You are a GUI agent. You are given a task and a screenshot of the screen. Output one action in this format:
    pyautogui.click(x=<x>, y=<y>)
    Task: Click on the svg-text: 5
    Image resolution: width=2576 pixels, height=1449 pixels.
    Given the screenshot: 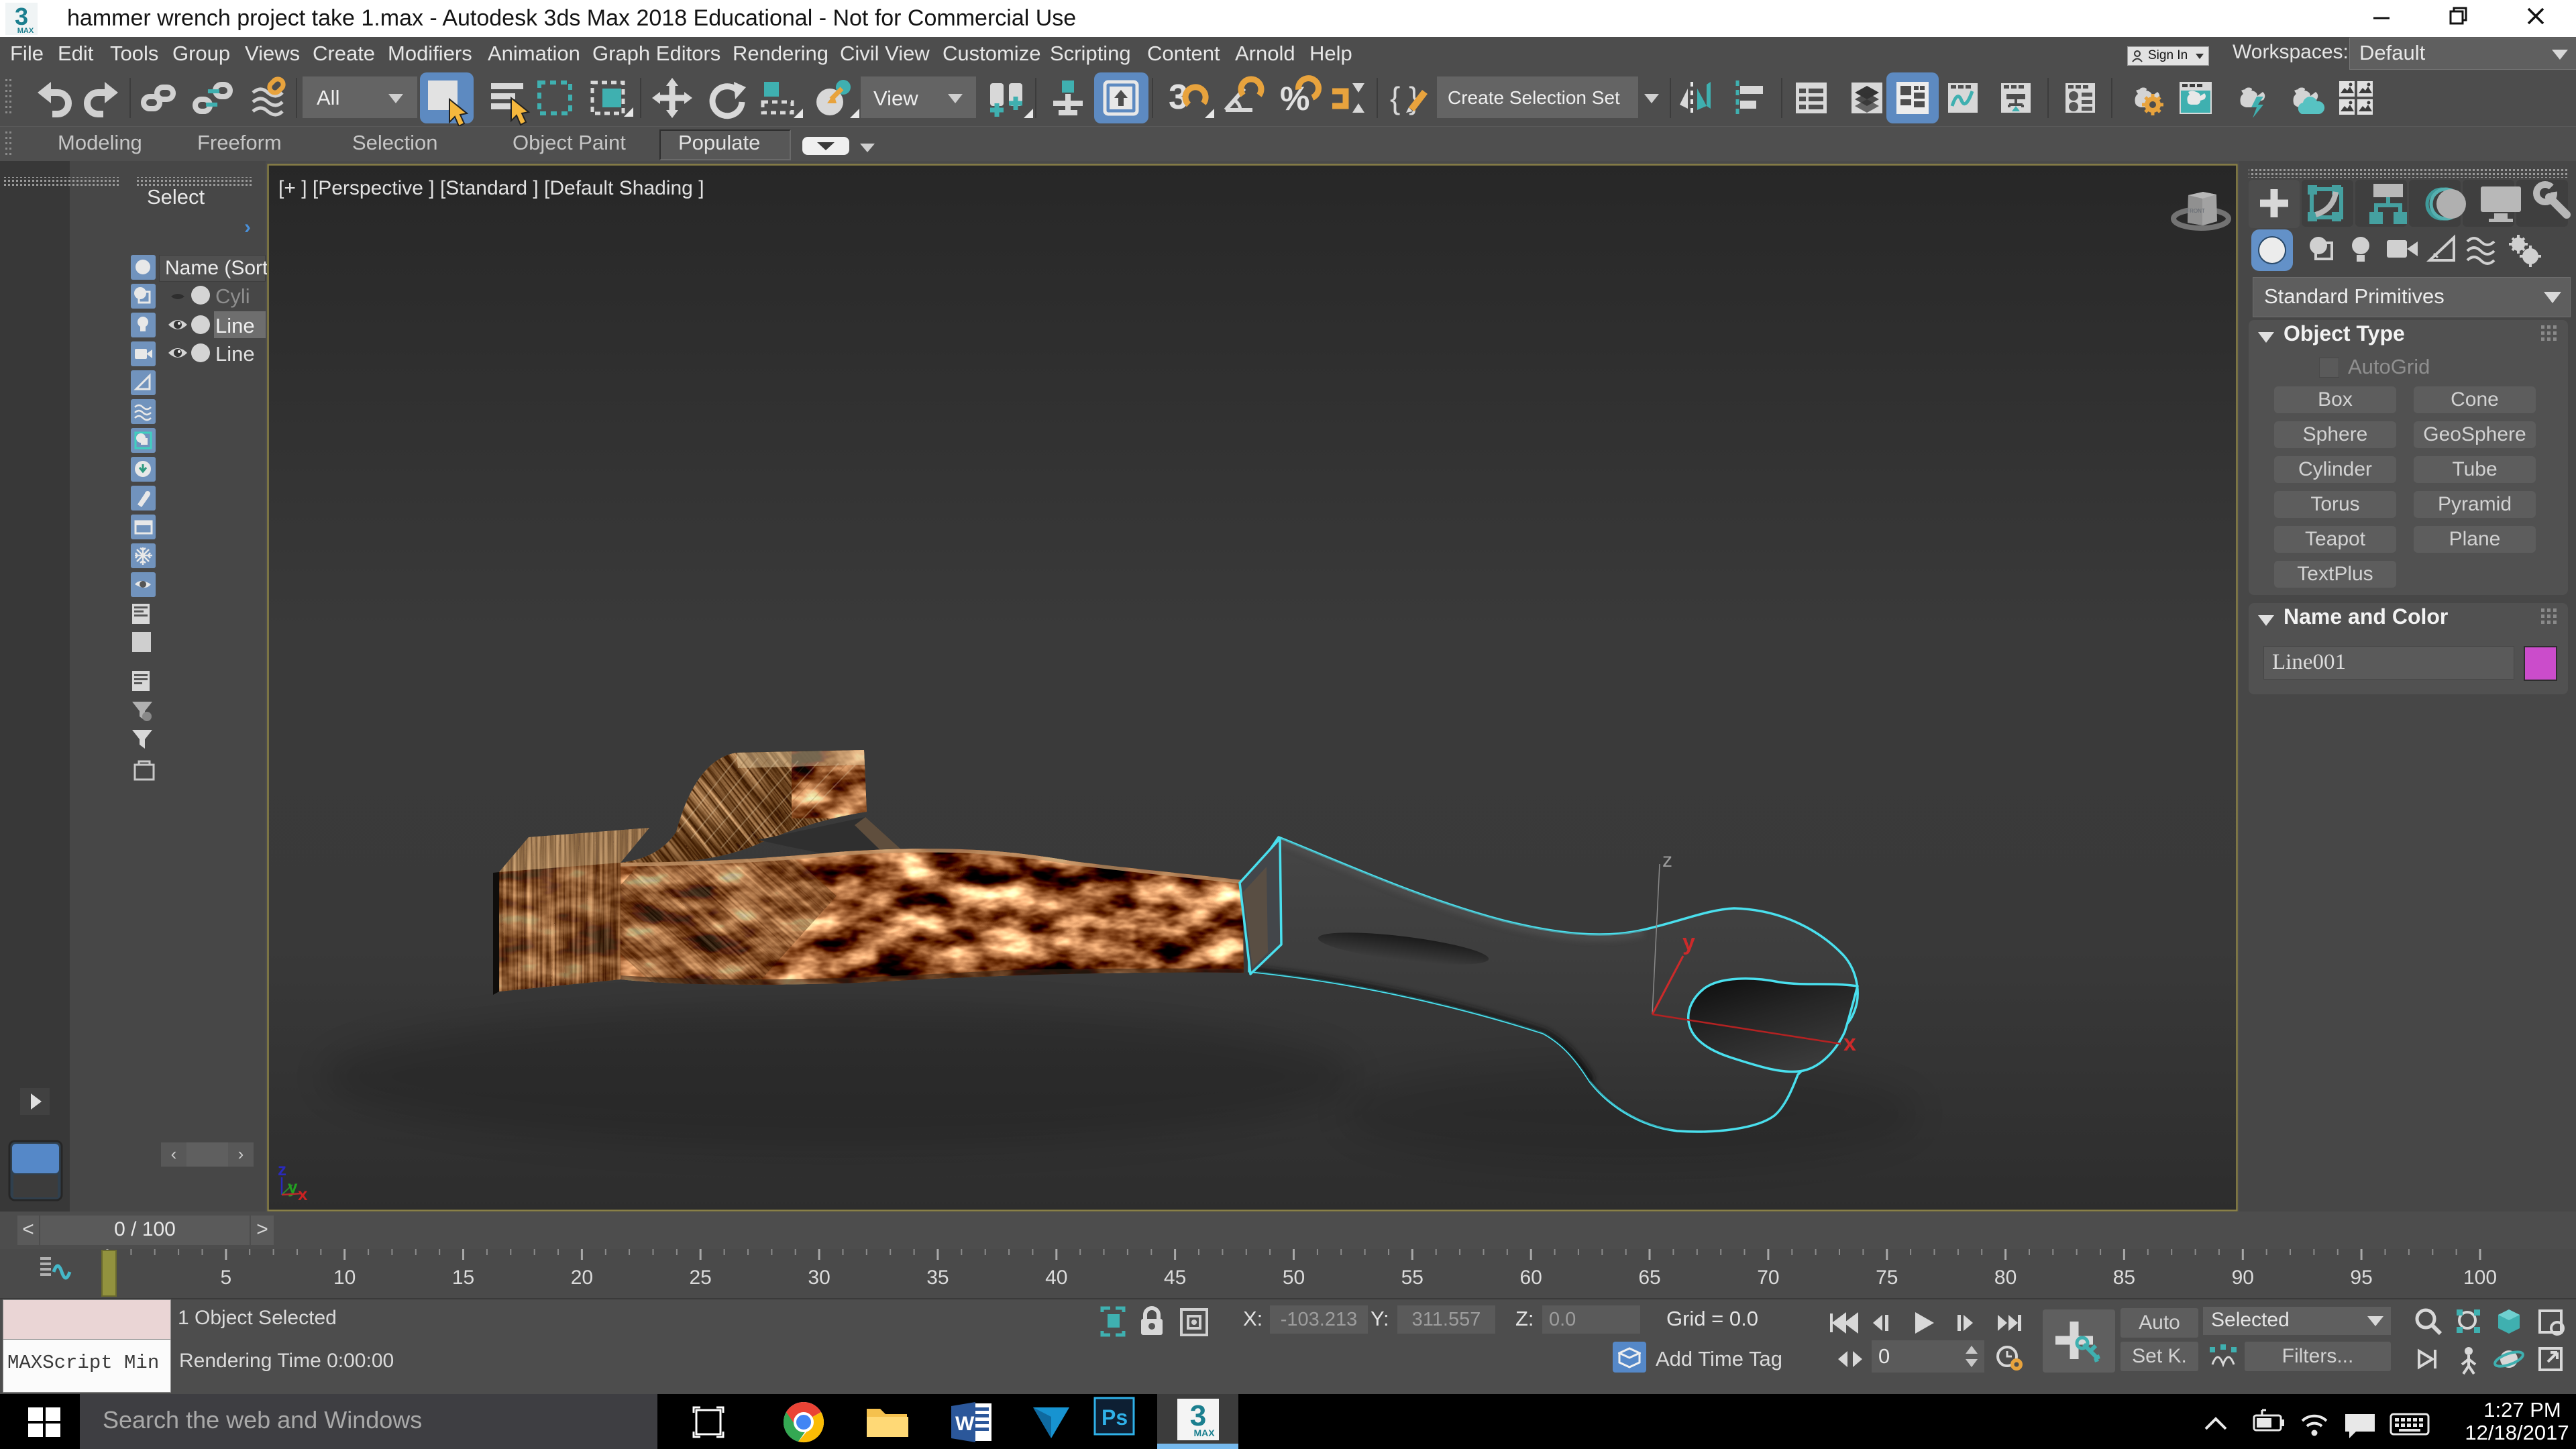 What is the action you would take?
    pyautogui.click(x=226, y=1278)
    